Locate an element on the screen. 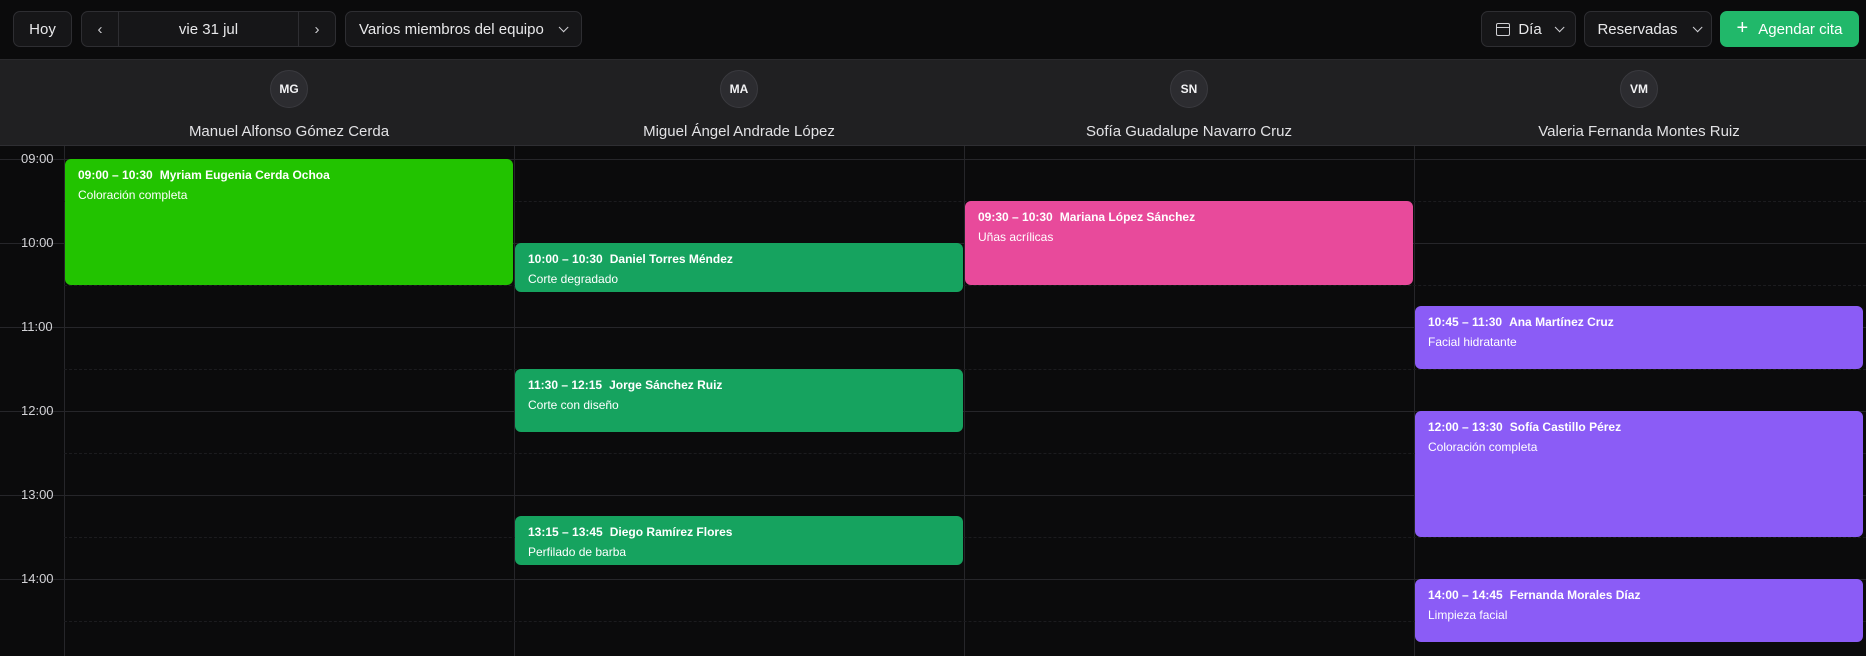 This screenshot has width=1866, height=656. appointment-service: Uñas acrílicas is located at coordinates (1016, 237).